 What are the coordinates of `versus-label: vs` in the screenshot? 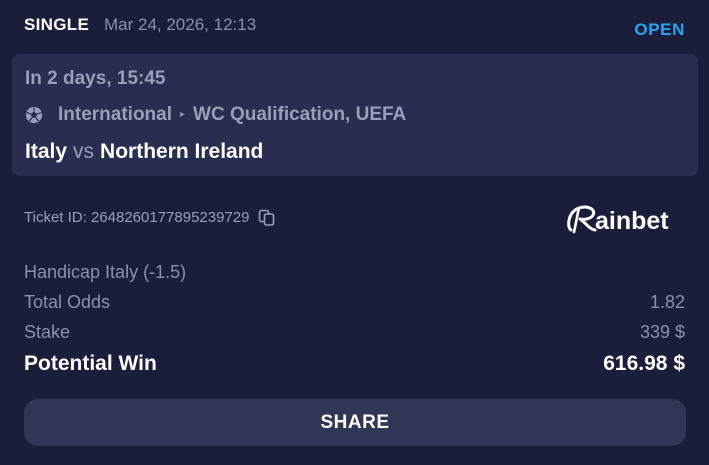 It's located at (84, 151).